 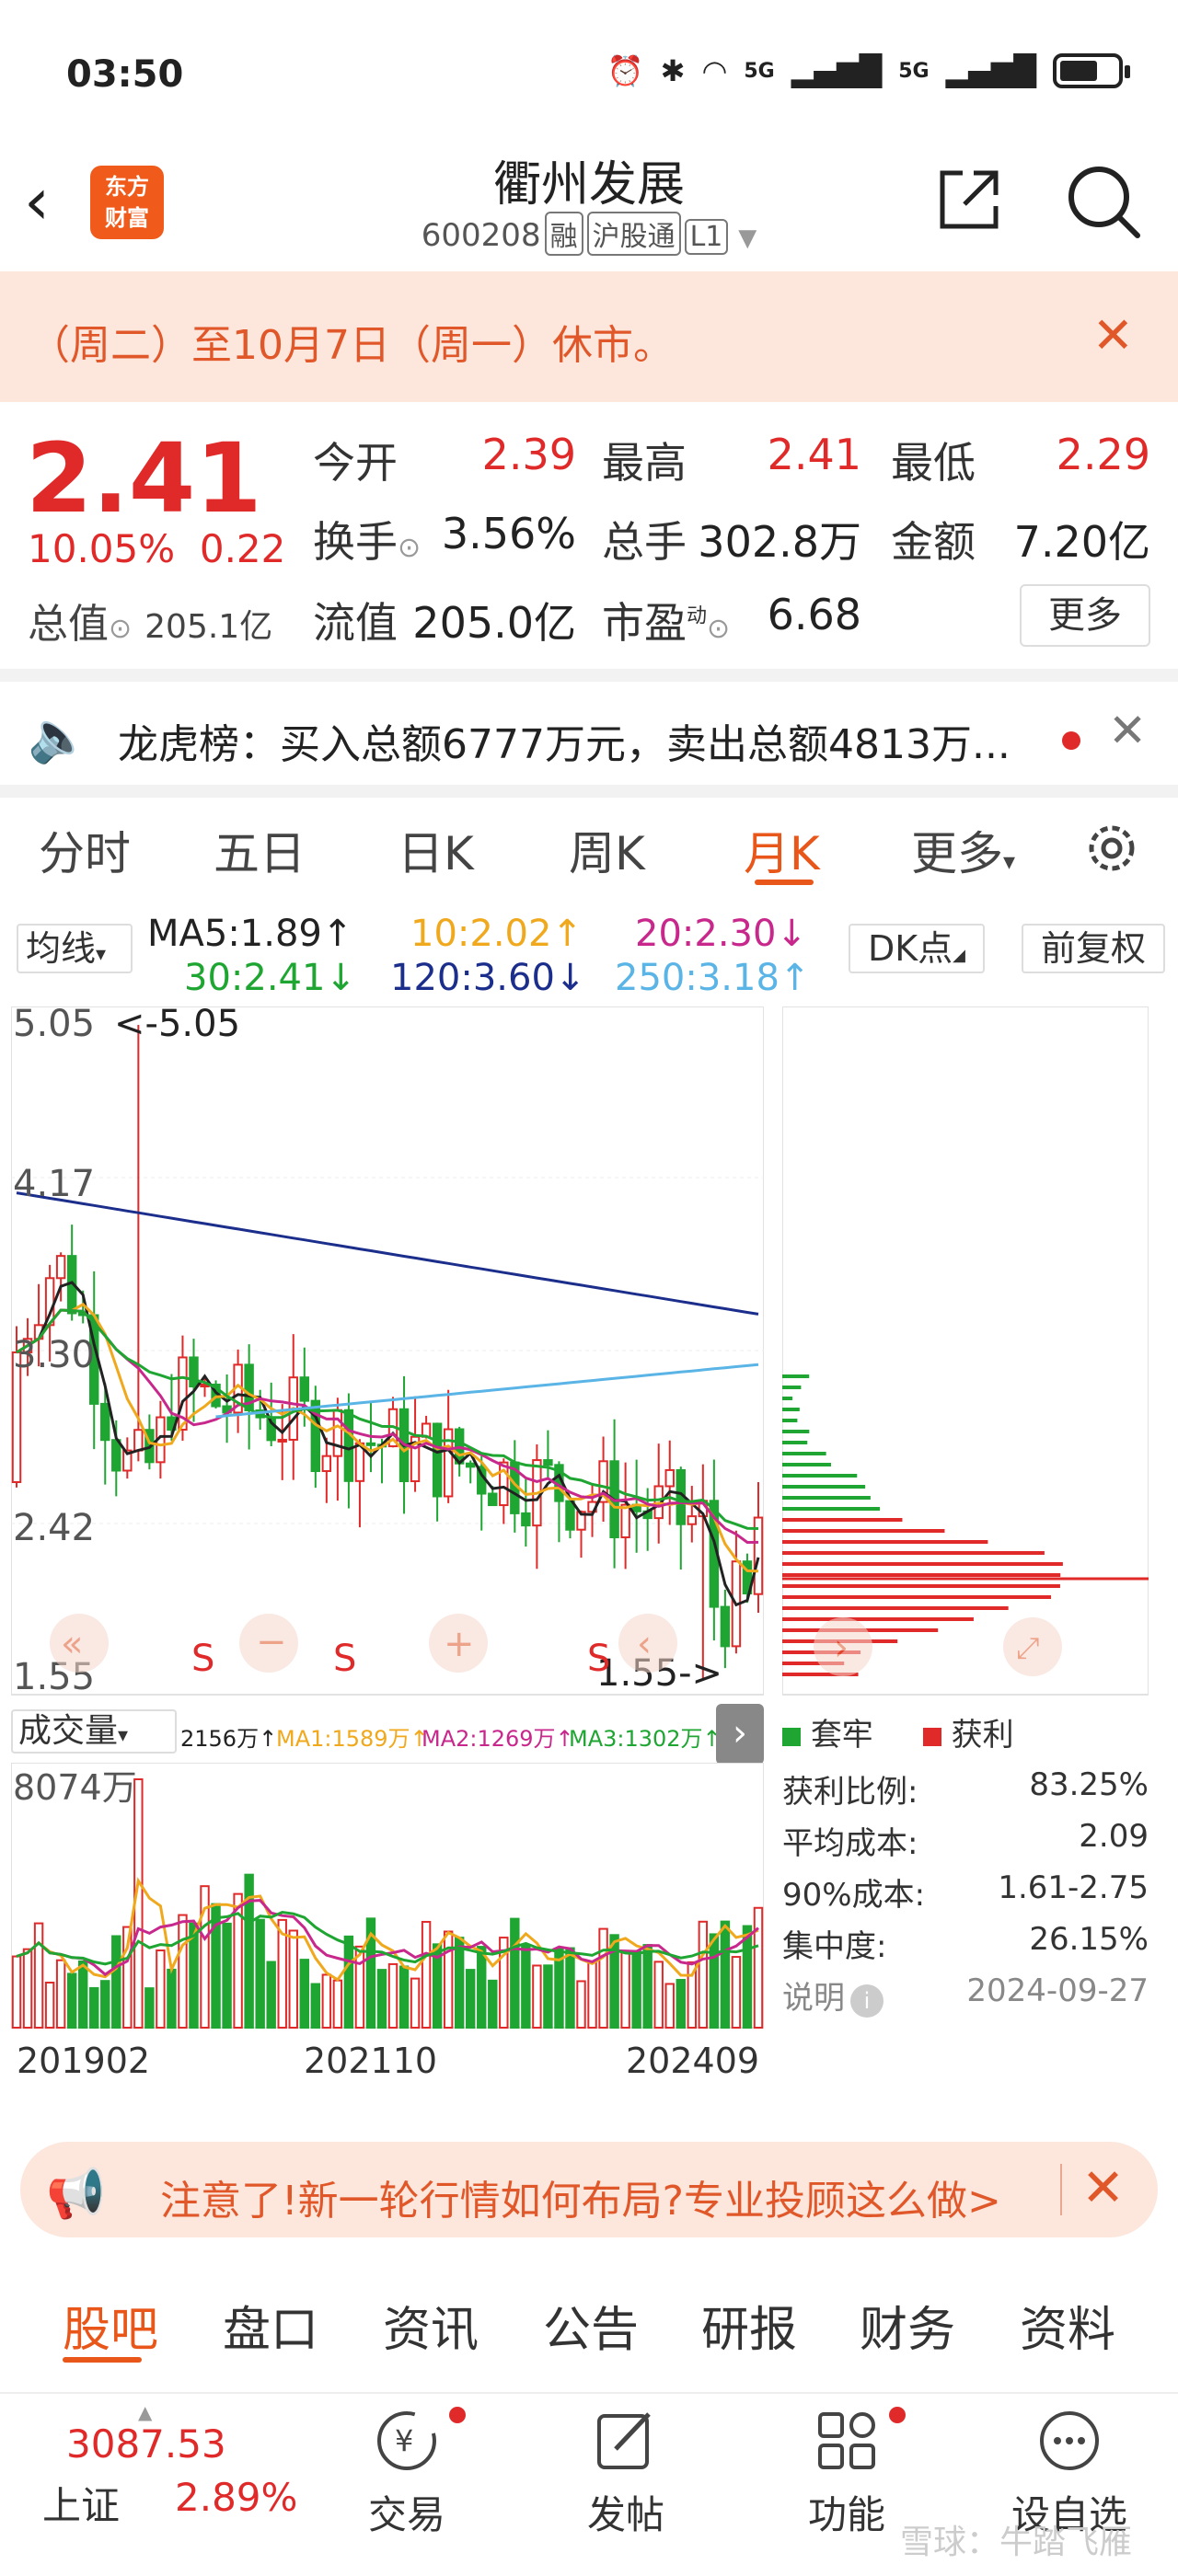 I want to click on volume-chart: 8074万, so click(x=387, y=1896).